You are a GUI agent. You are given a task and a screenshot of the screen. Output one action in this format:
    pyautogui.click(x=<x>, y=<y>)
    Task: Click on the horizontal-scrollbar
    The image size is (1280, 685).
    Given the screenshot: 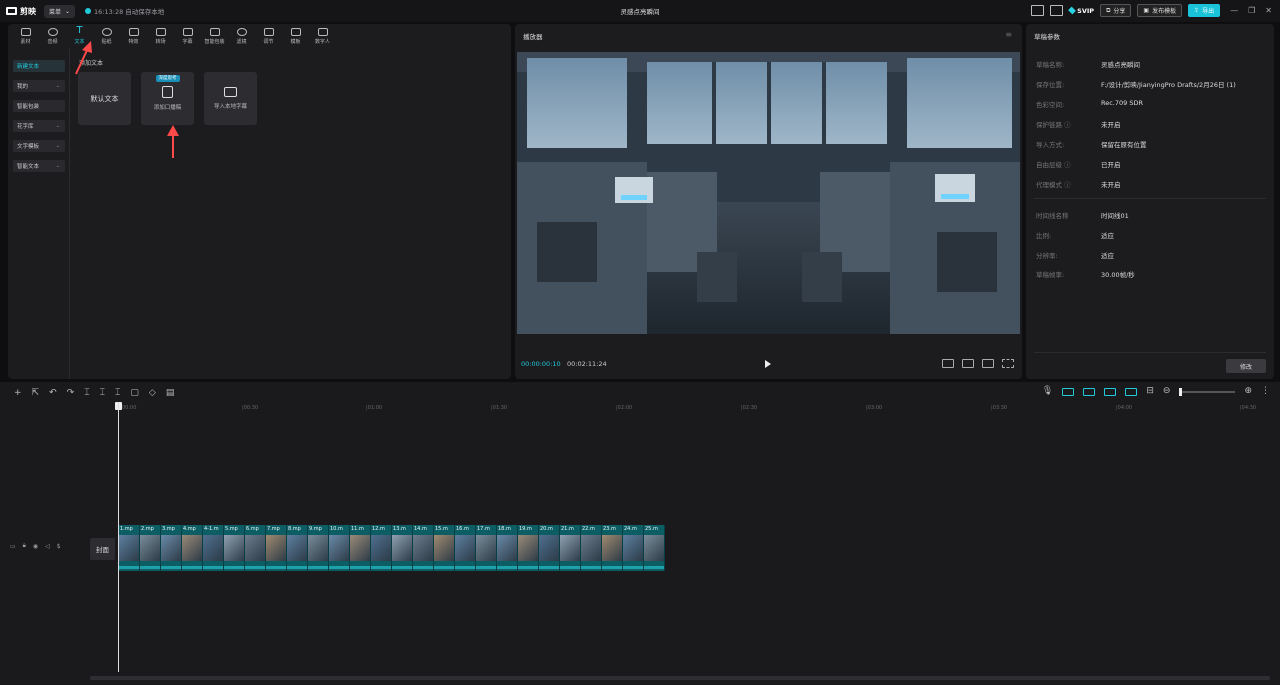 What is the action you would take?
    pyautogui.click(x=680, y=678)
    